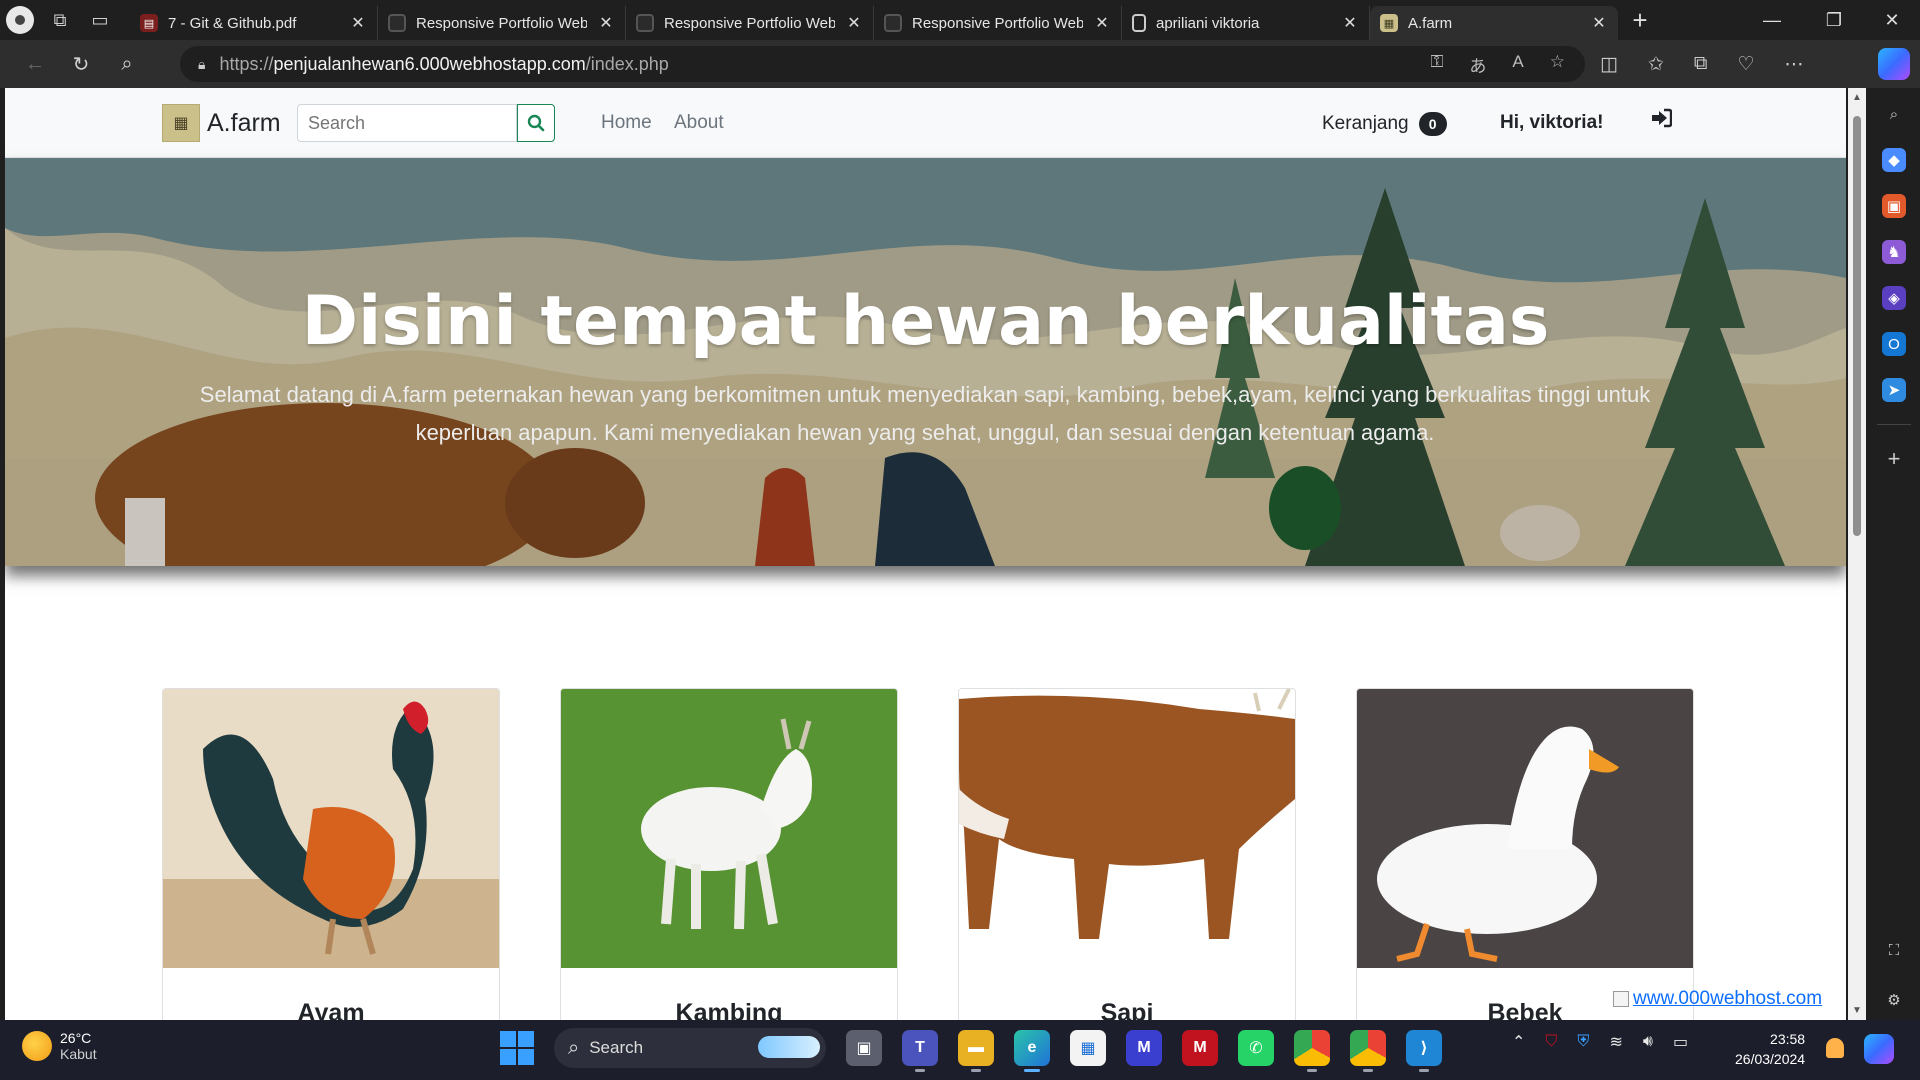 The width and height of the screenshot is (1920, 1080). I want to click on brand-name: A.farm, so click(244, 122).